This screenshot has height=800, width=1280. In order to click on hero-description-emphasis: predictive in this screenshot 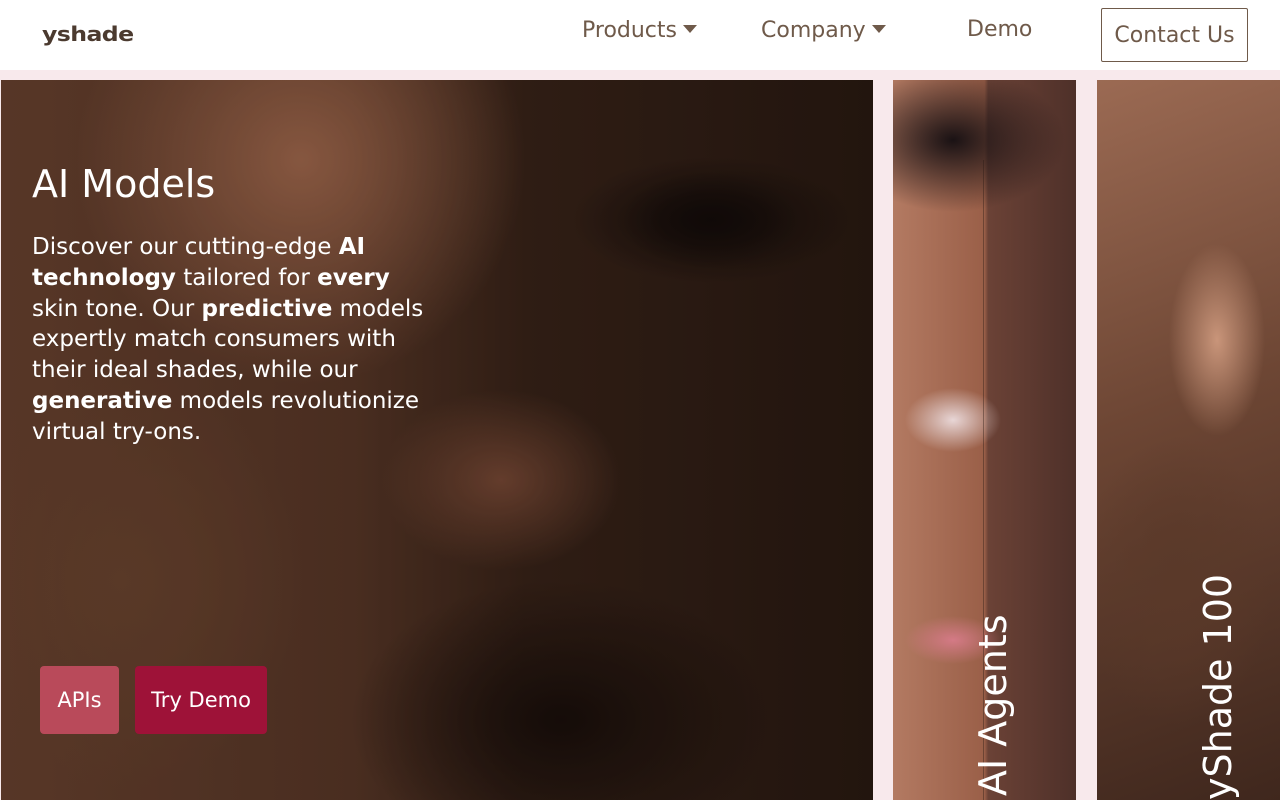, I will do `click(267, 308)`.